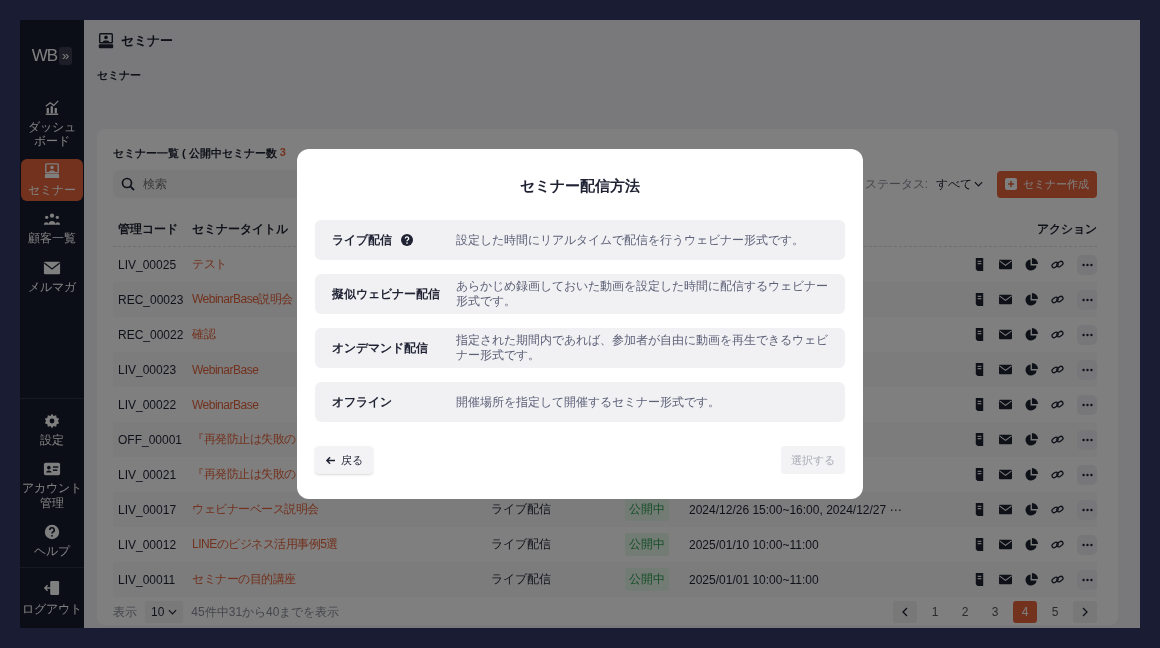  What do you see at coordinates (52, 180) in the screenshot?
I see `sidebar-item: セミナー` at bounding box center [52, 180].